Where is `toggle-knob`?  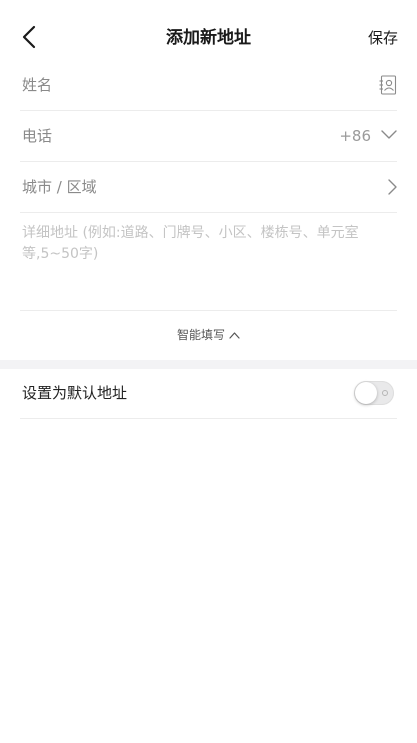
toggle-knob is located at coordinates (366, 393).